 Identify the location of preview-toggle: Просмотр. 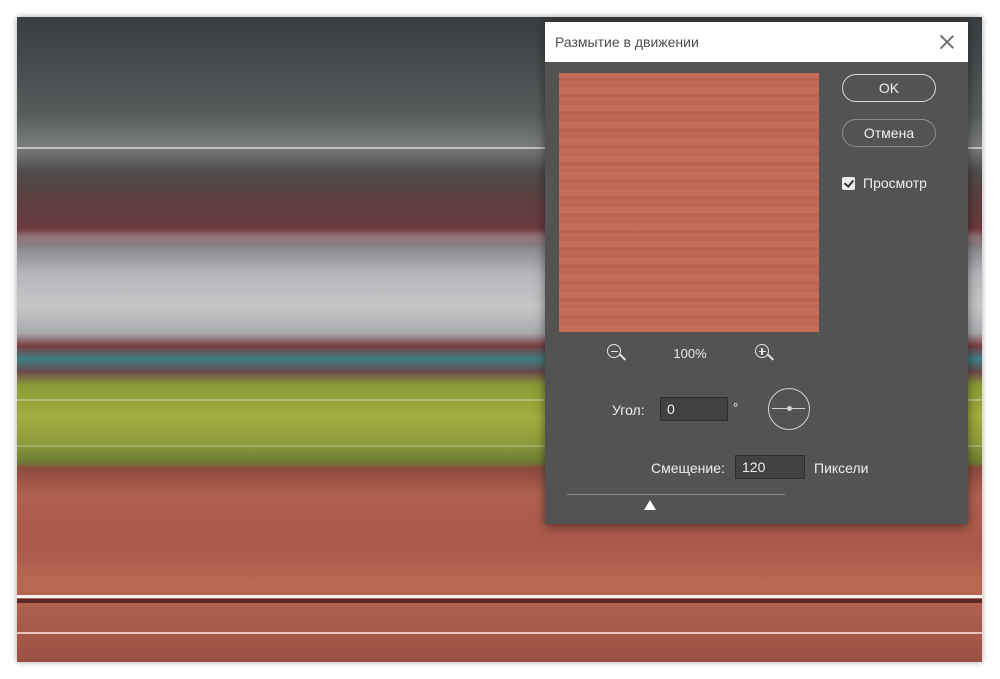
(884, 183).